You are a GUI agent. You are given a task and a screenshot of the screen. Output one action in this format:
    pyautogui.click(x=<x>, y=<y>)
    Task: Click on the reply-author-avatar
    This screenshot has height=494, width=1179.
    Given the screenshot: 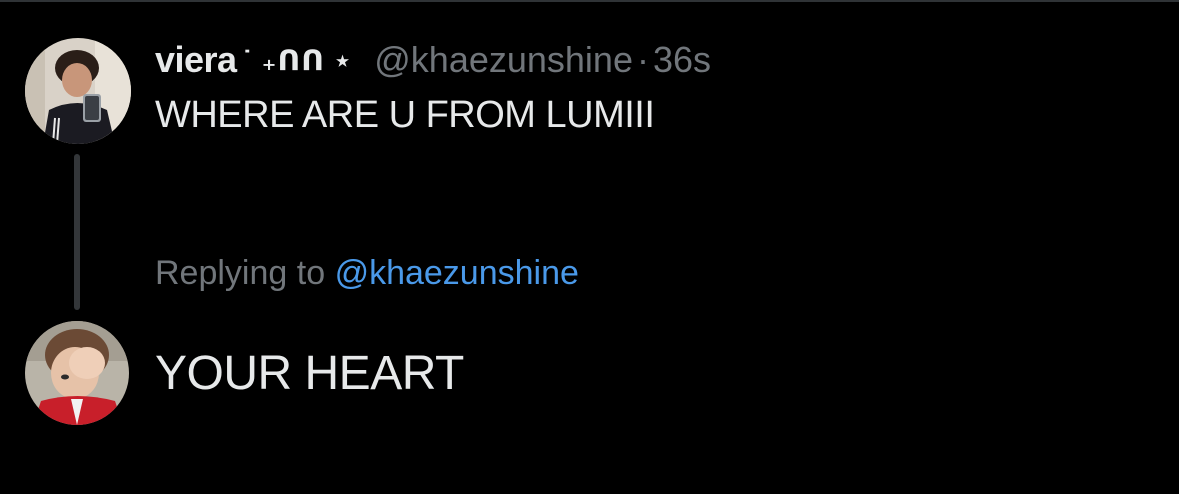 What is the action you would take?
    pyautogui.click(x=77, y=373)
    